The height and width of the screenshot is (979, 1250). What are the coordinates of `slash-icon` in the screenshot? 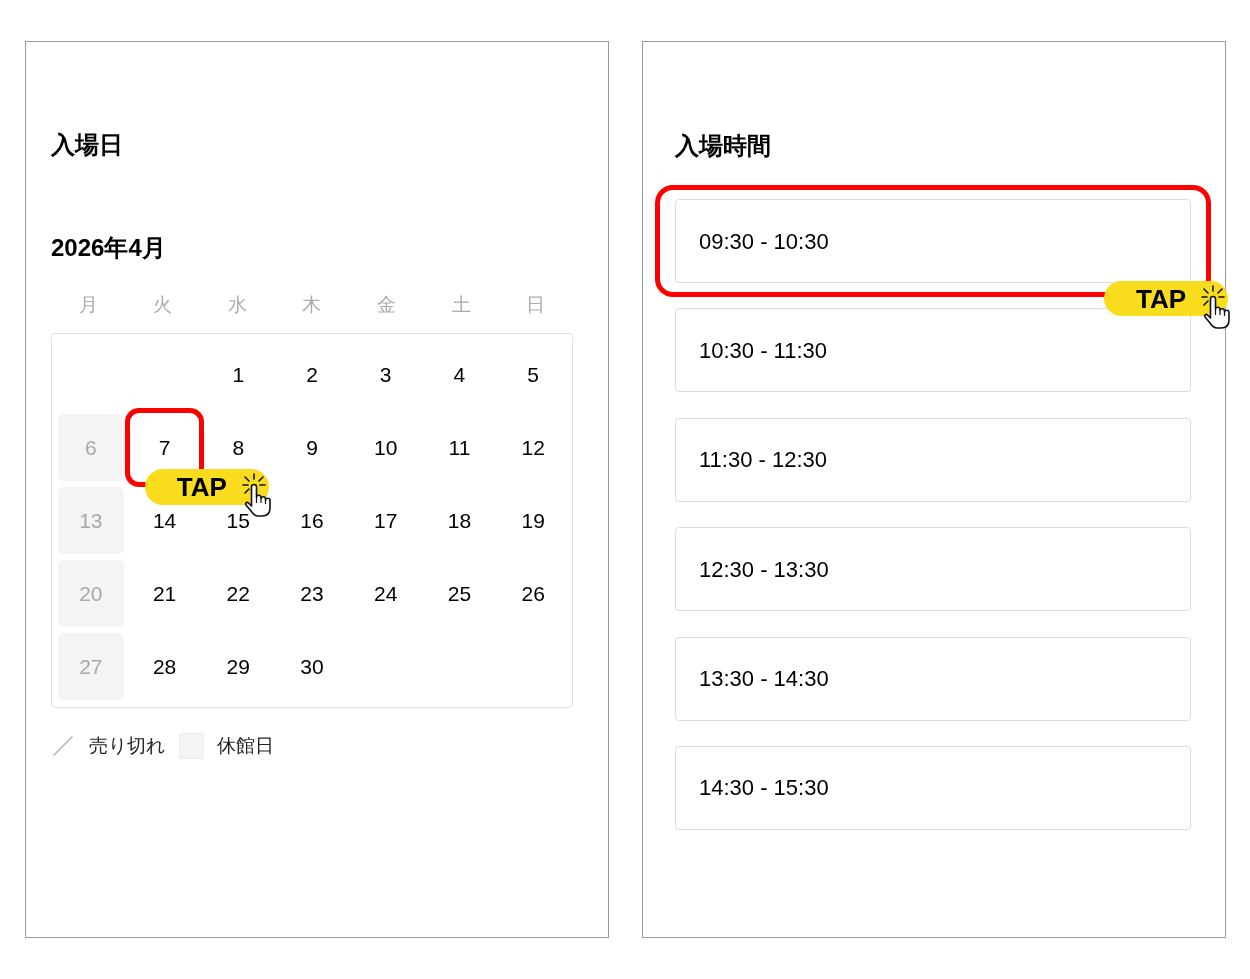 It's located at (63, 746).